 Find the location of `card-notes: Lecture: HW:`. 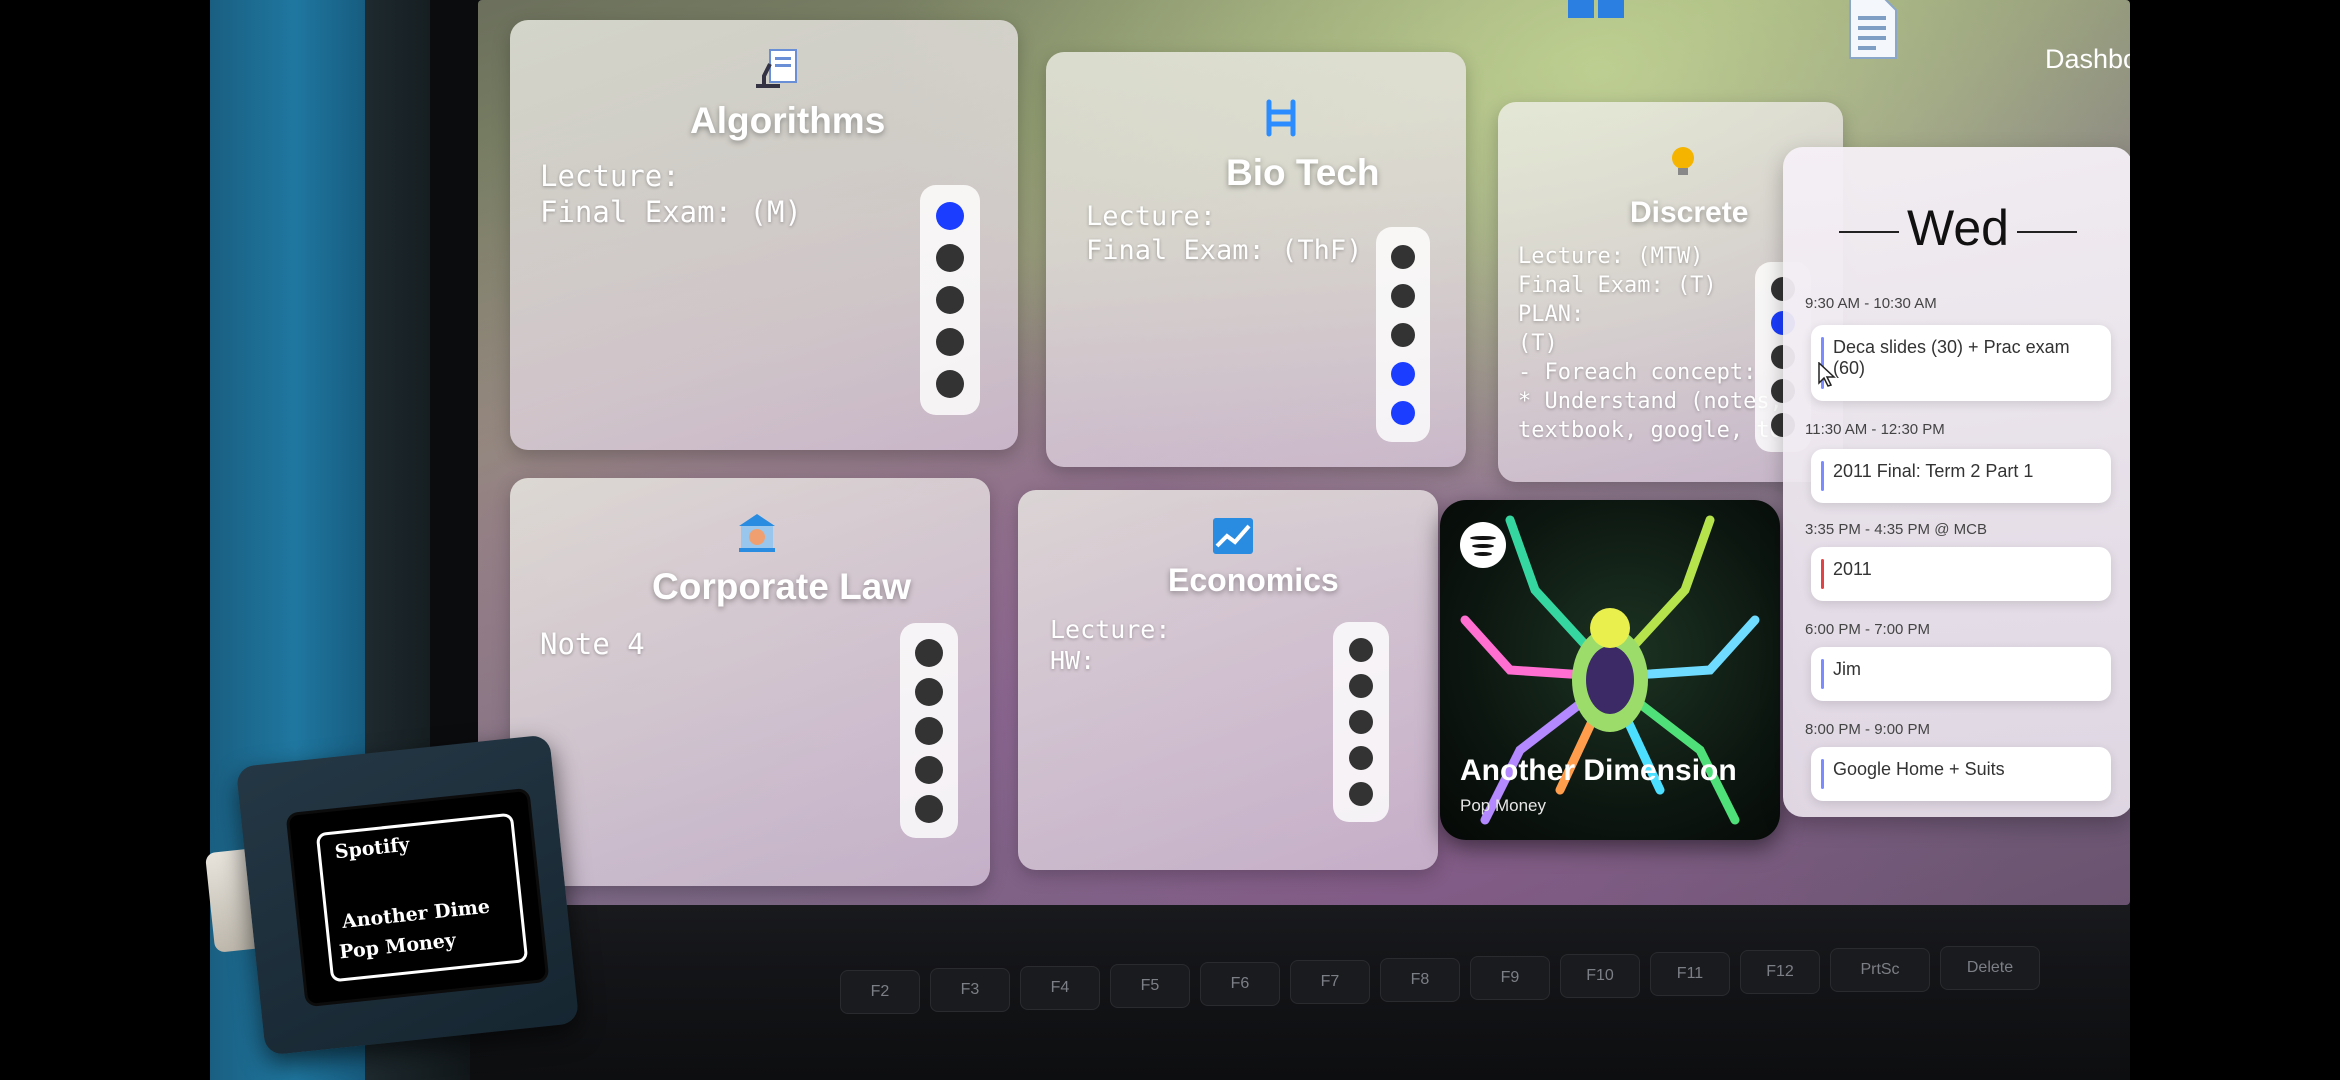

card-notes: Lecture: HW: is located at coordinates (1110, 645).